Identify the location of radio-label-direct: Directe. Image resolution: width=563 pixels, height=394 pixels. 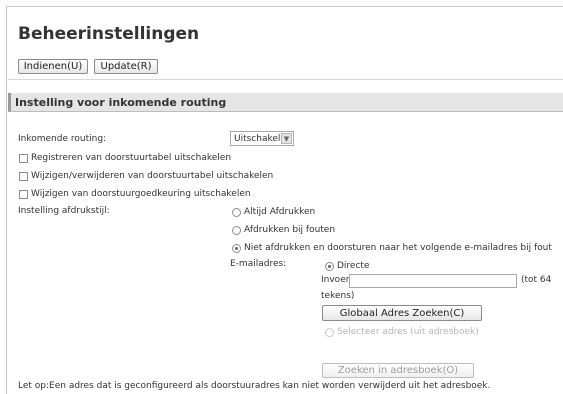
(353, 266).